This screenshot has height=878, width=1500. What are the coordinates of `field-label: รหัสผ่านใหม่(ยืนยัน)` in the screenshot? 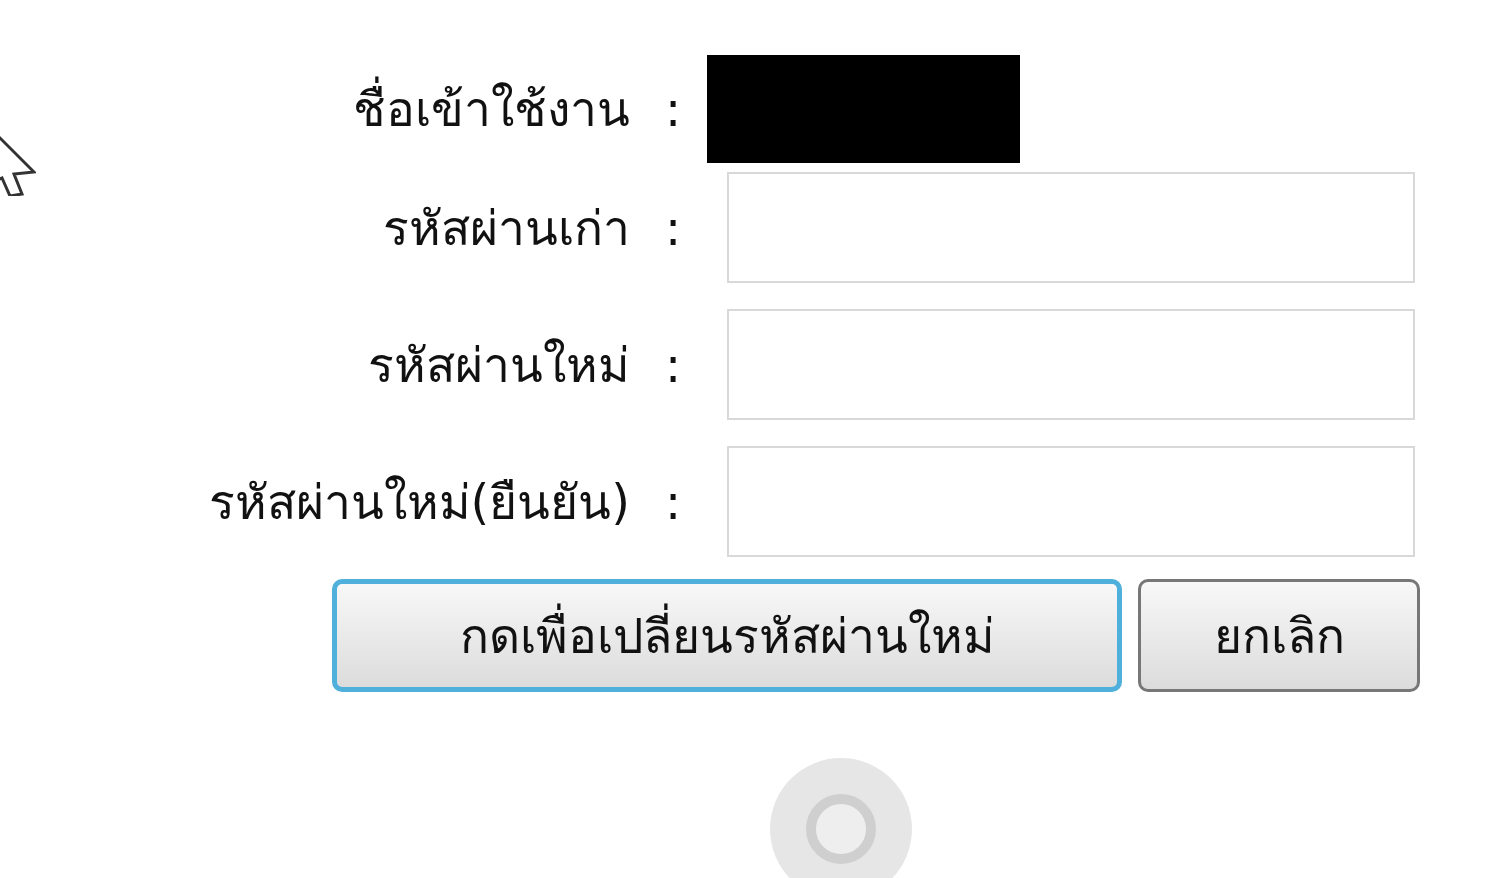 It's located at (418, 502).